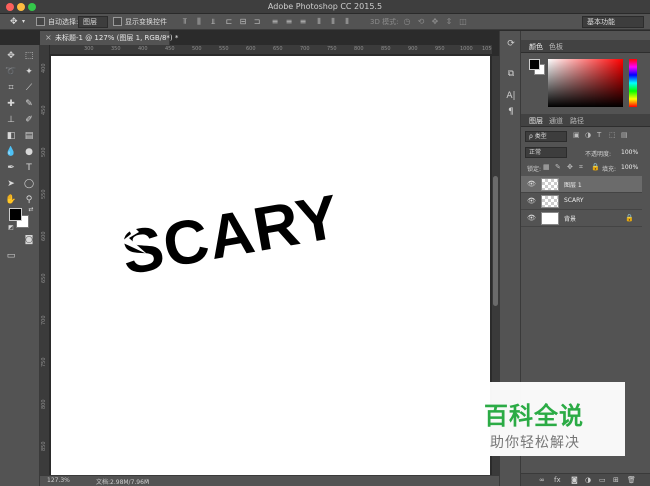  Describe the element at coordinates (495, 241) in the screenshot. I see `vertical-scroll-thumb` at that location.